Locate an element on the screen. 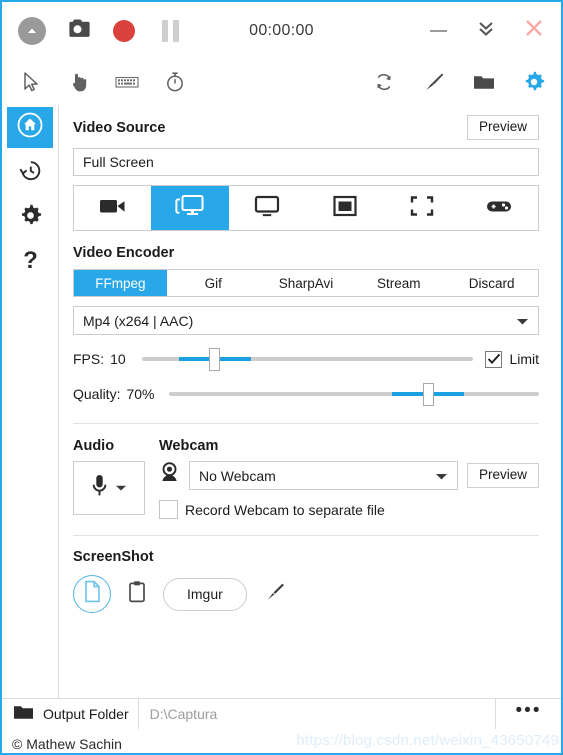  video-source-mode-window is located at coordinates (344, 208).